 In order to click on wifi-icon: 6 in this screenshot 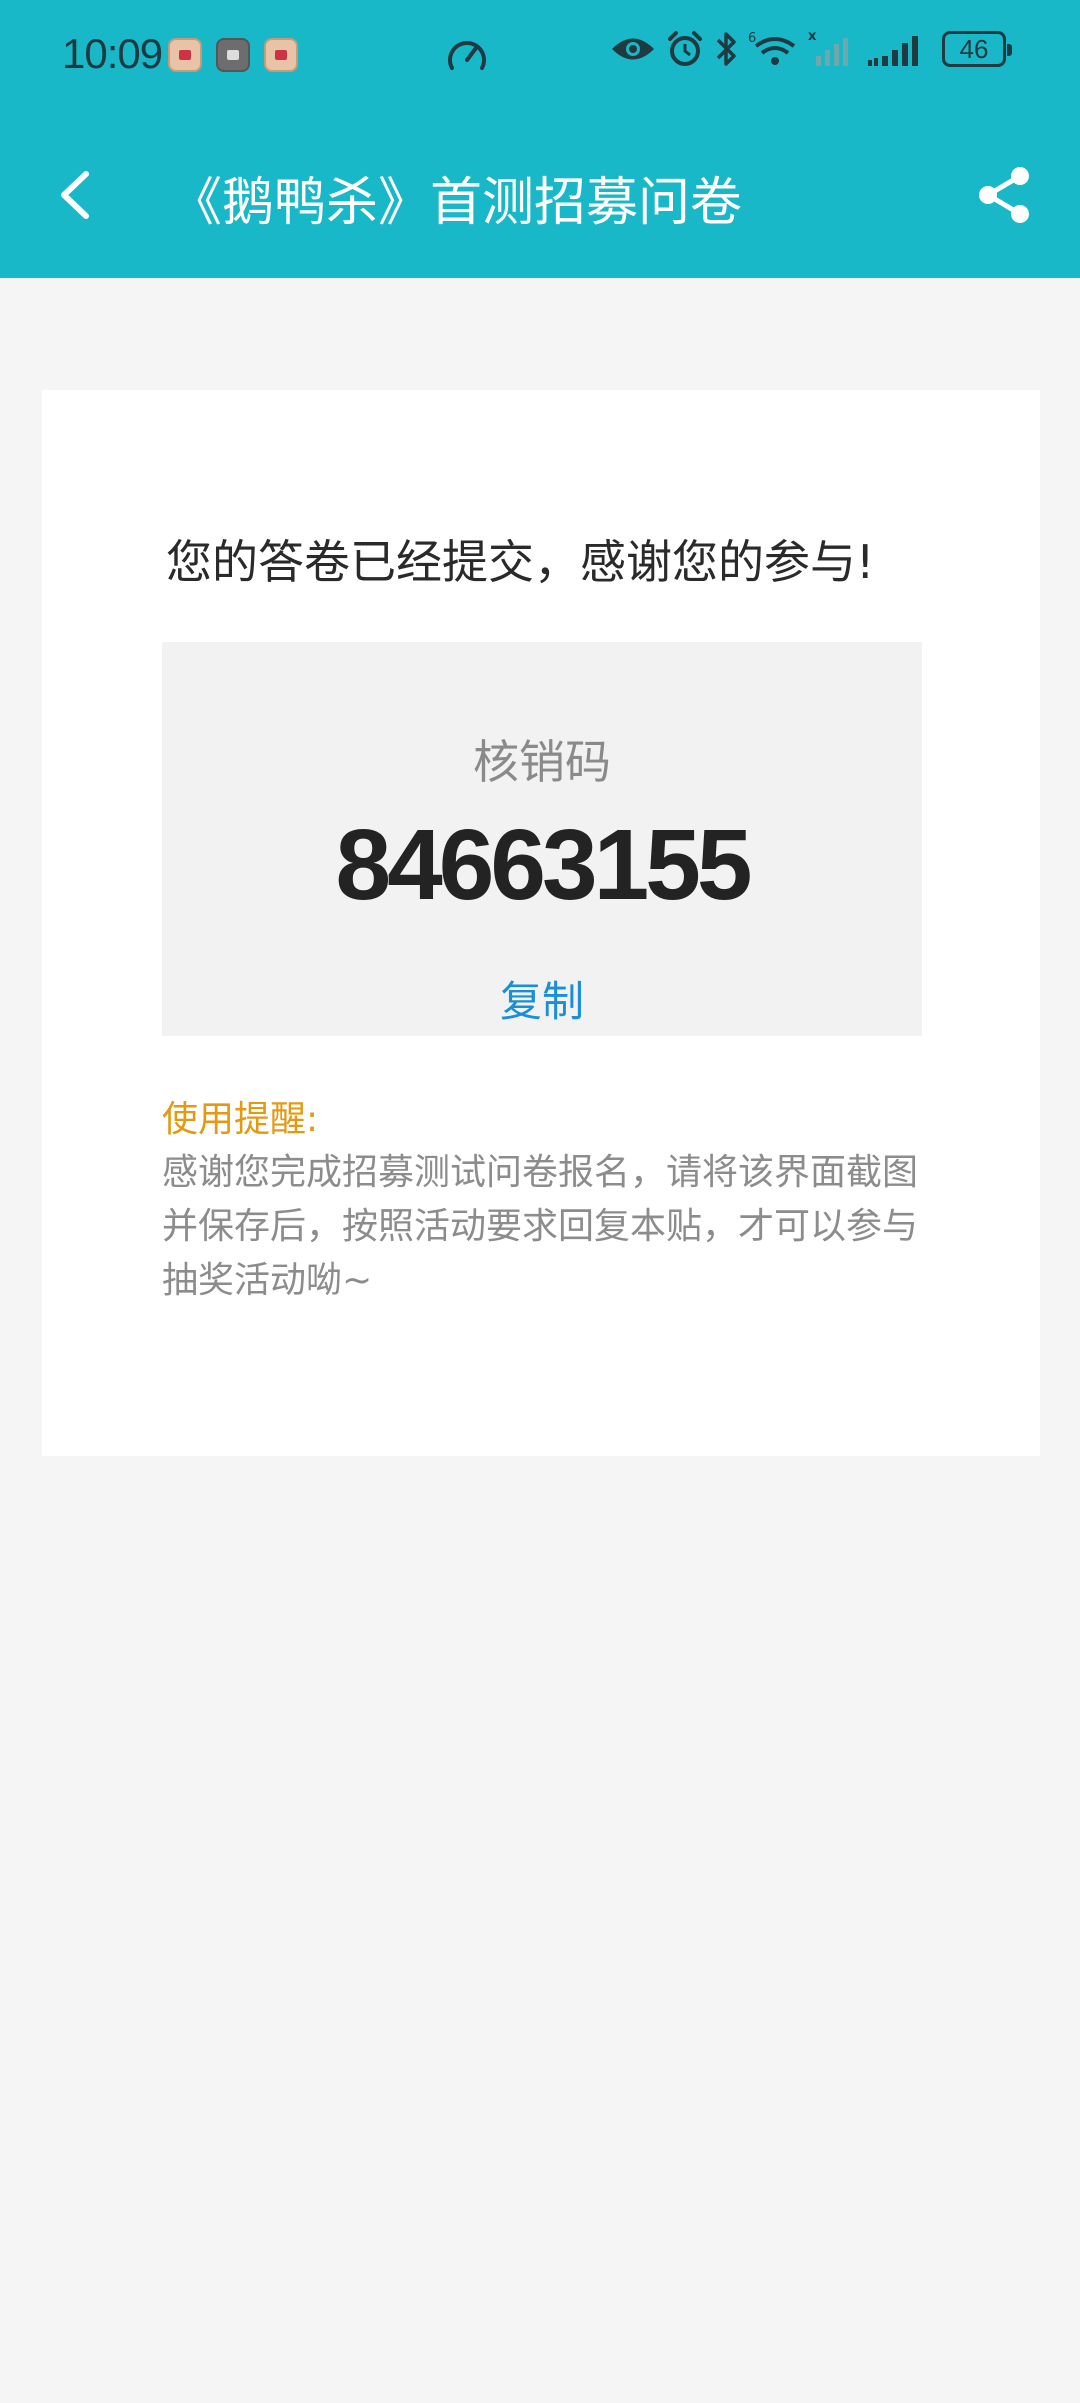, I will do `click(772, 48)`.